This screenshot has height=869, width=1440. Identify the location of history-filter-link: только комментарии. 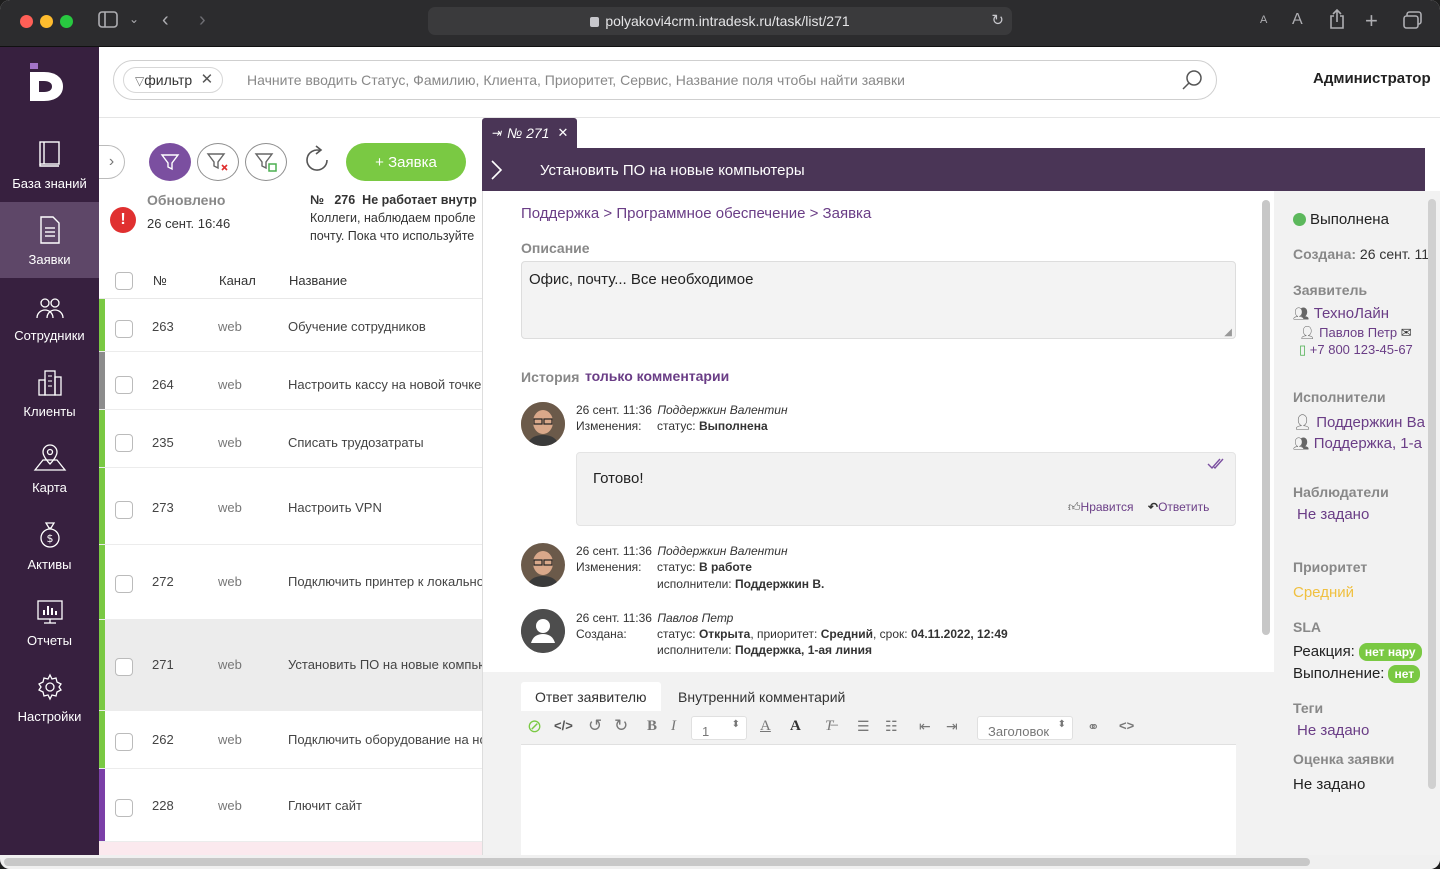
(657, 376).